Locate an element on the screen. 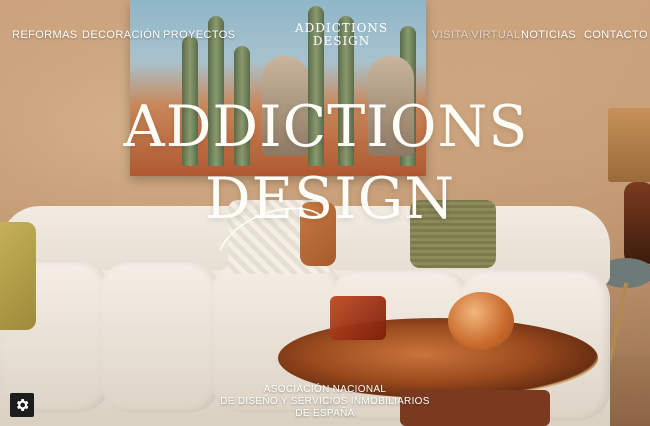 The image size is (650, 426). nav-decoracion: DECORACIÓN is located at coordinates (121, 35).